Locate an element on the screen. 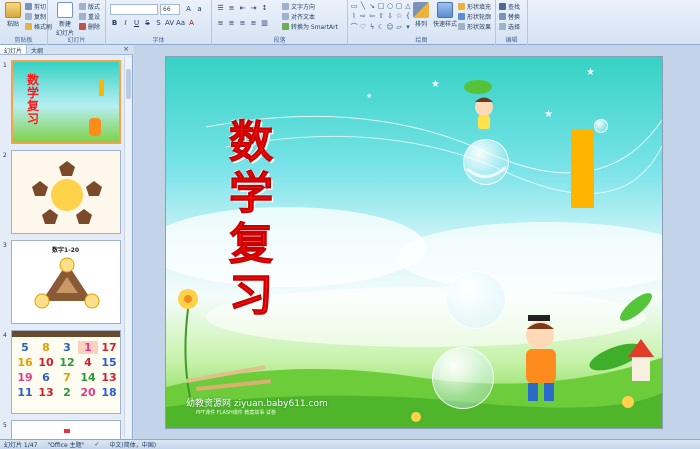 The width and height of the screenshot is (700, 449). align-center-icon: ≡ is located at coordinates (231, 23).